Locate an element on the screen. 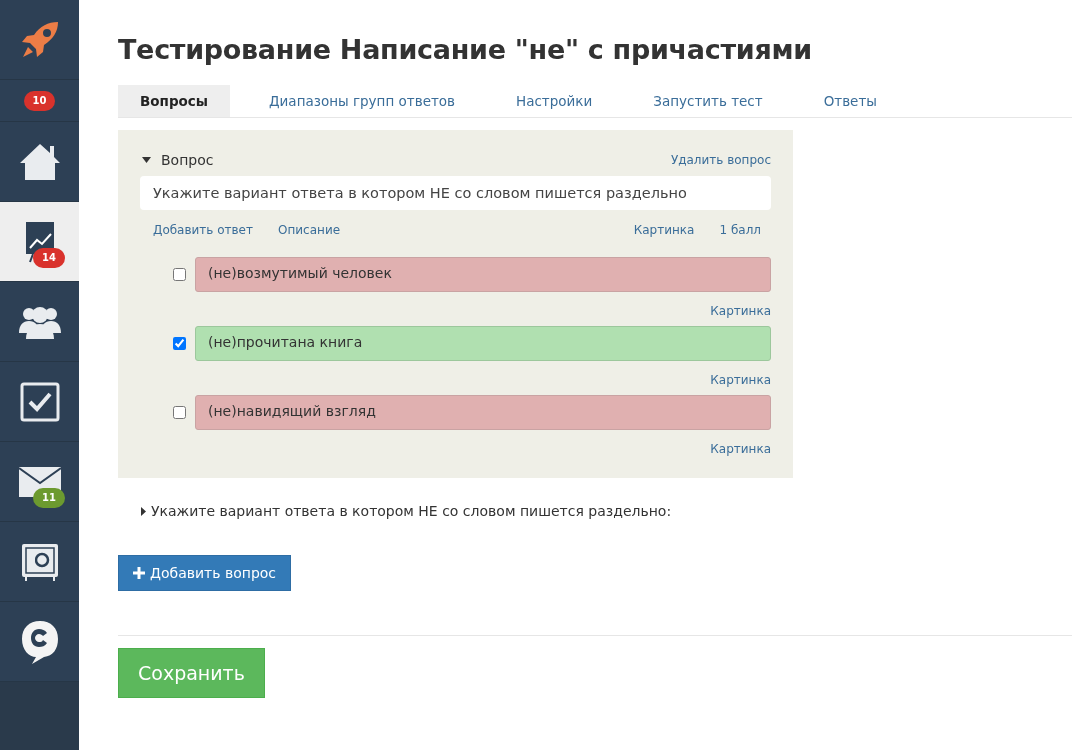 The width and height of the screenshot is (1072, 750). count-badge: 11 is located at coordinates (49, 498).